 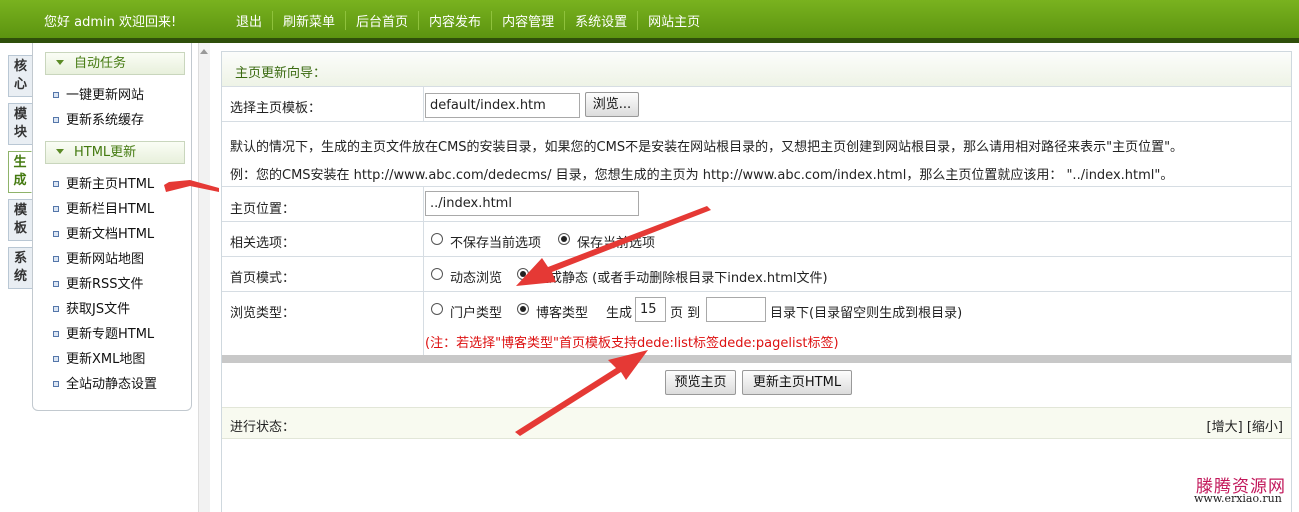 I want to click on menu-item-get-js: 获取JS文件, so click(x=91, y=310).